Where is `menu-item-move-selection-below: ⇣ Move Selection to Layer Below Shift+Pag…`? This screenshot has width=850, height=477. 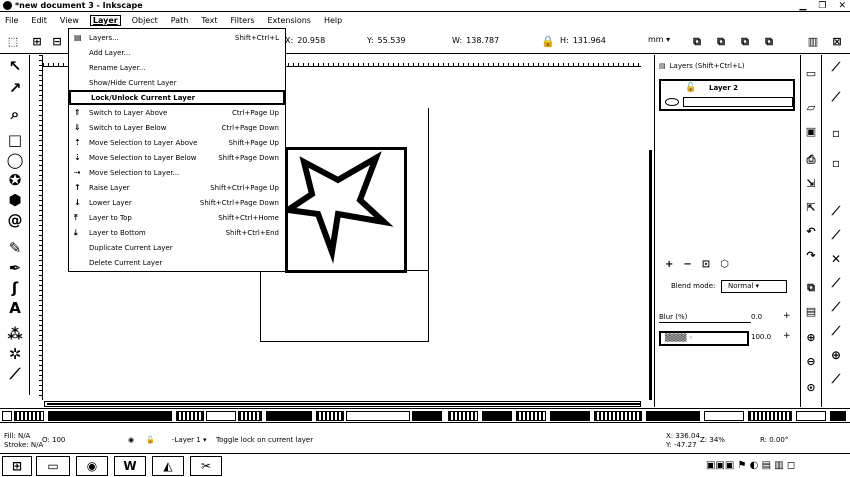 menu-item-move-selection-below: ⇣ Move Selection to Layer Below Shift+Pag… is located at coordinates (177, 157).